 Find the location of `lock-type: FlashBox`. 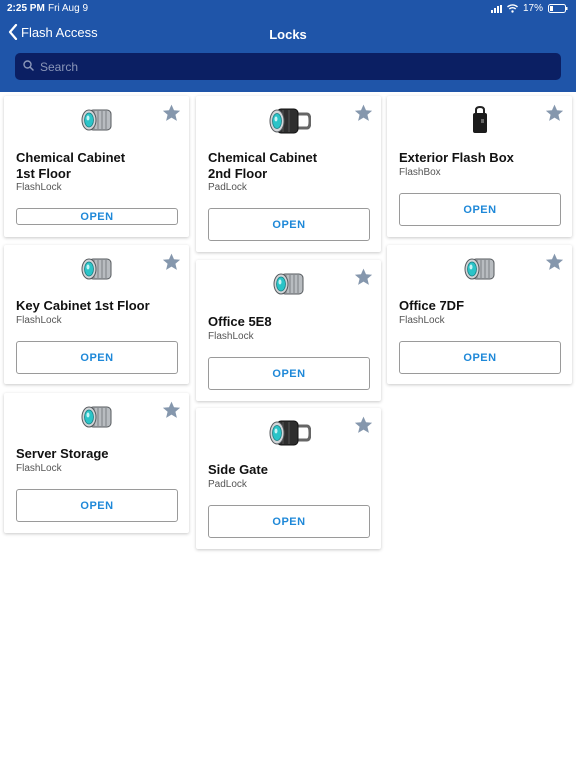

lock-type: FlashBox is located at coordinates (420, 172).